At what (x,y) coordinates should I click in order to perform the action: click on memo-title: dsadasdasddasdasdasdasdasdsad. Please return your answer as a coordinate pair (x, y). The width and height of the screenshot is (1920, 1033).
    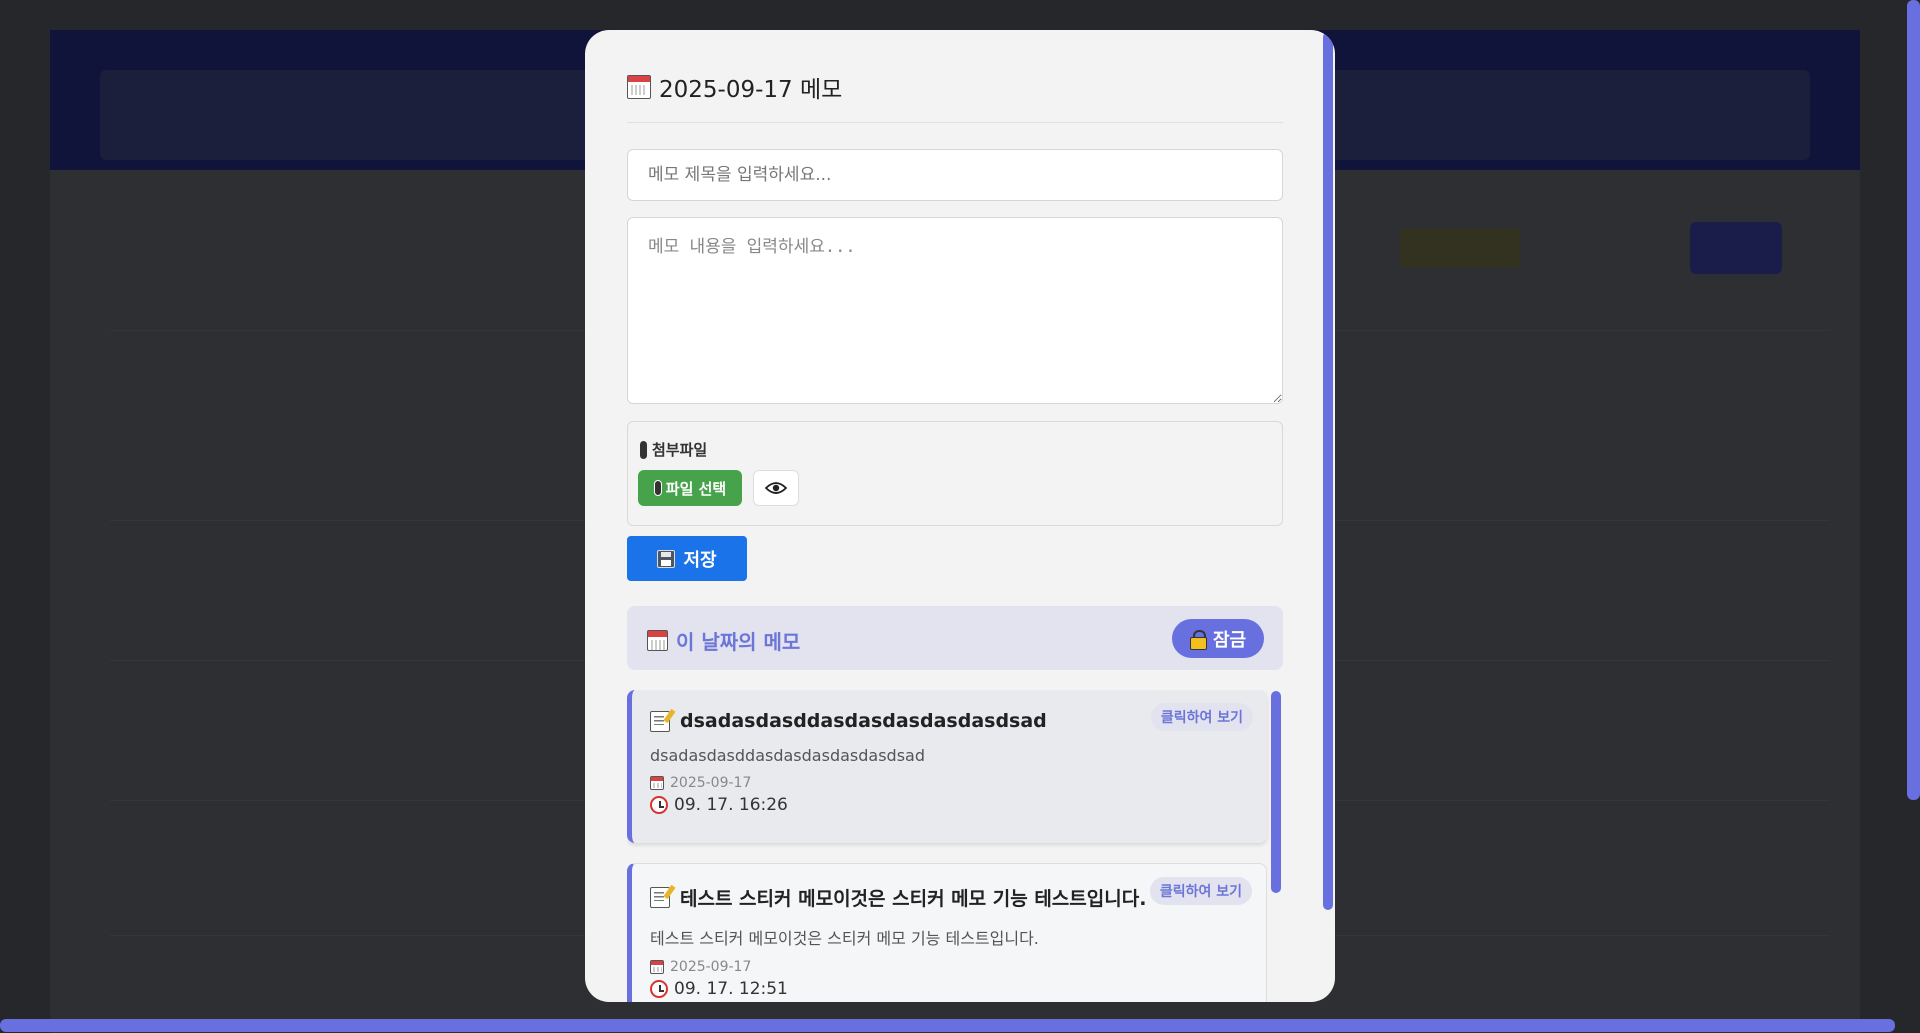
    Looking at the image, I should click on (863, 721).